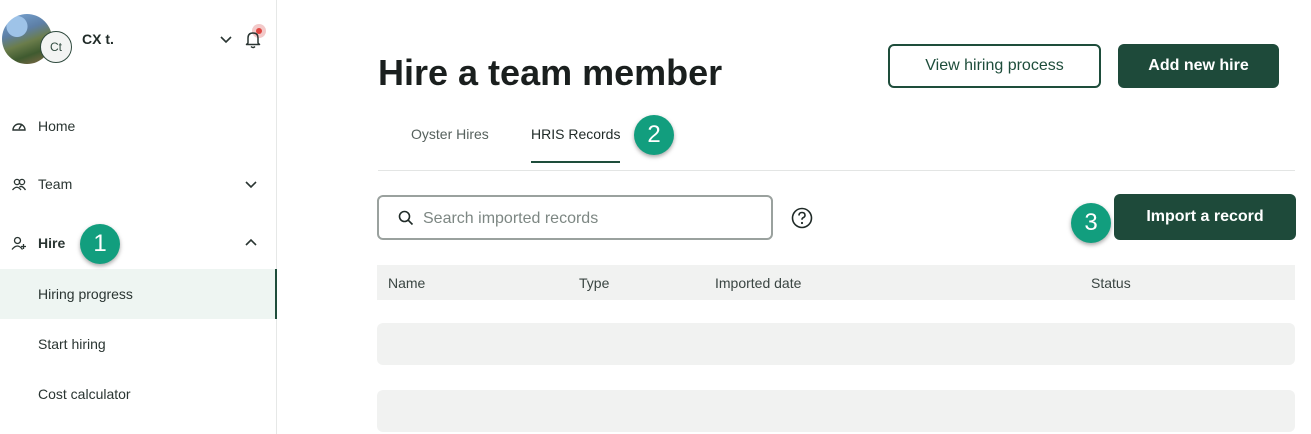 The image size is (1311, 434). What do you see at coordinates (19, 184) in the screenshot?
I see `team-icon` at bounding box center [19, 184].